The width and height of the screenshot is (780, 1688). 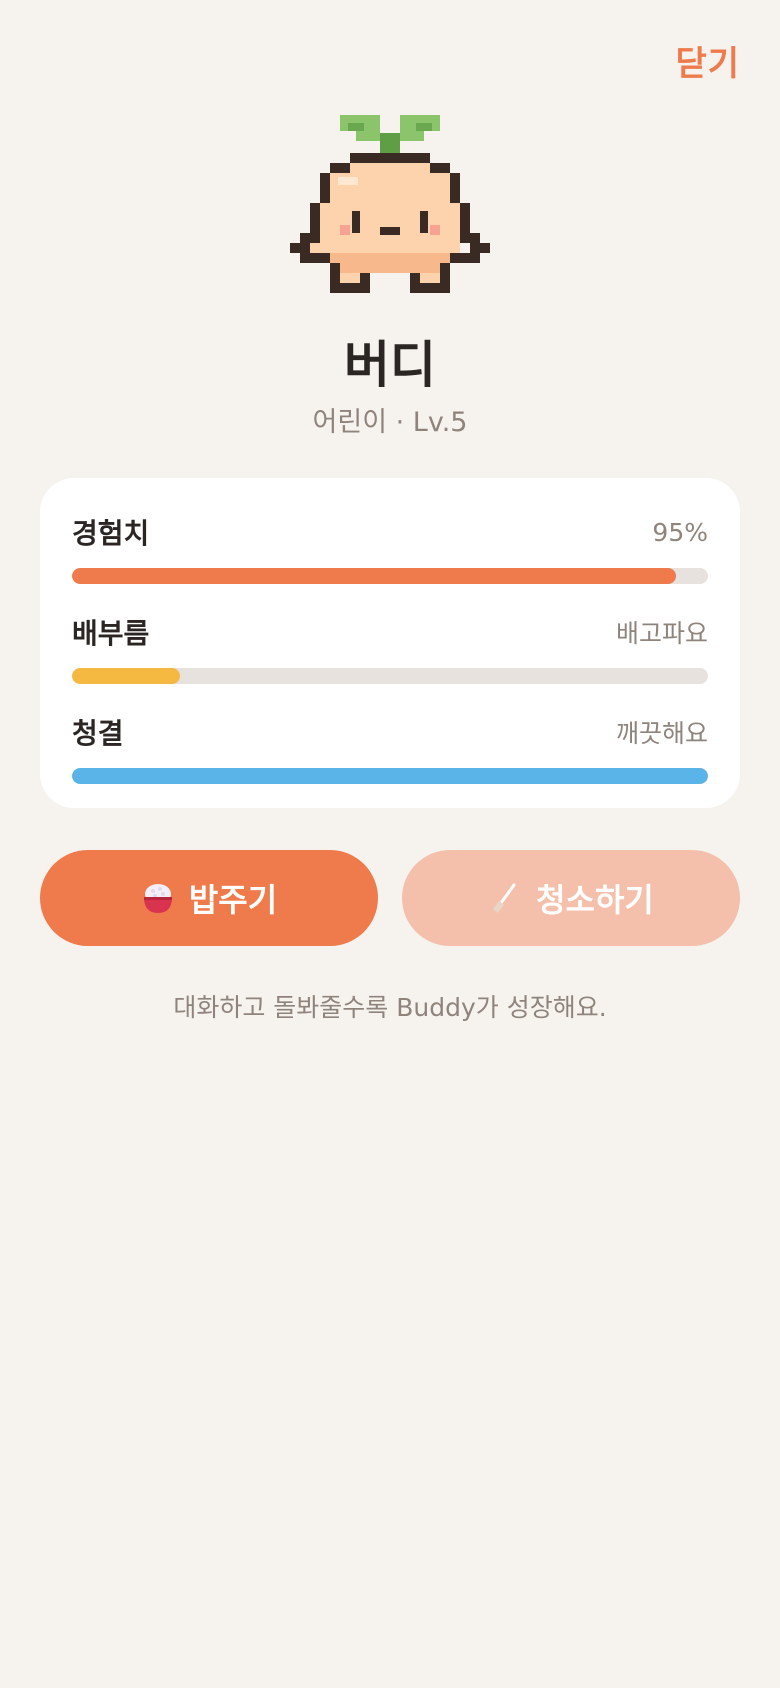 What do you see at coordinates (707, 60) in the screenshot?
I see `close-button: 닫기` at bounding box center [707, 60].